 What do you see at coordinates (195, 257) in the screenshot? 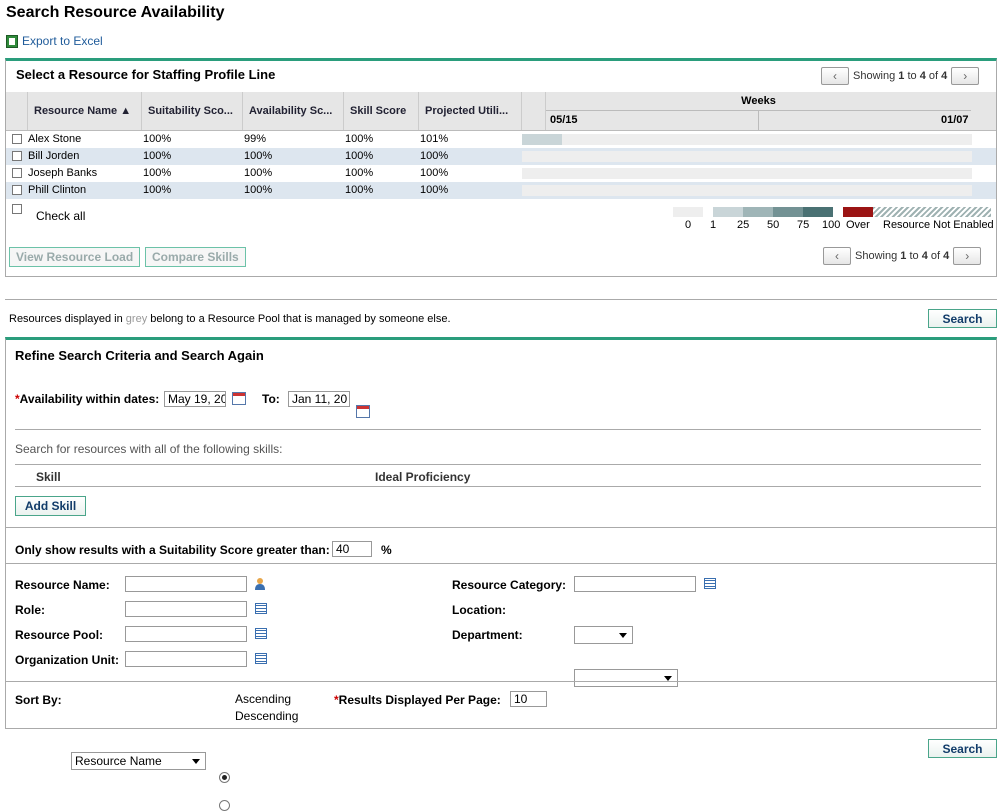
I see `compare-skills-button: Compare Skills` at bounding box center [195, 257].